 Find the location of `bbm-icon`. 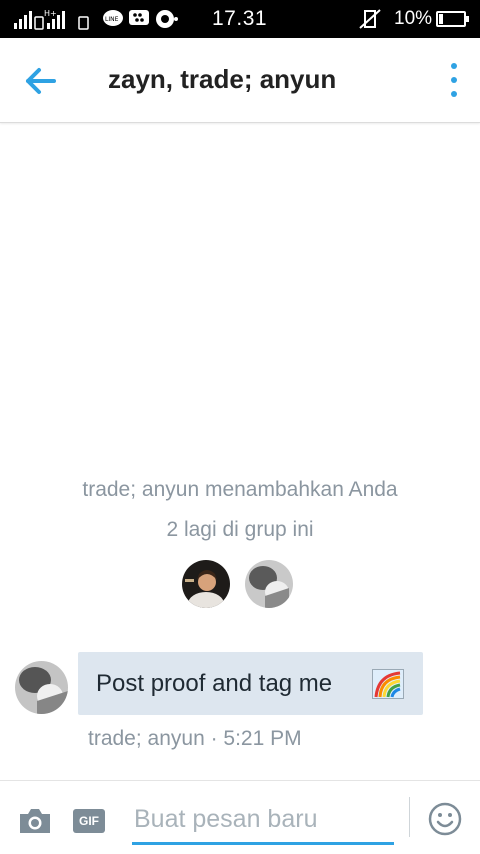

bbm-icon is located at coordinates (139, 17).